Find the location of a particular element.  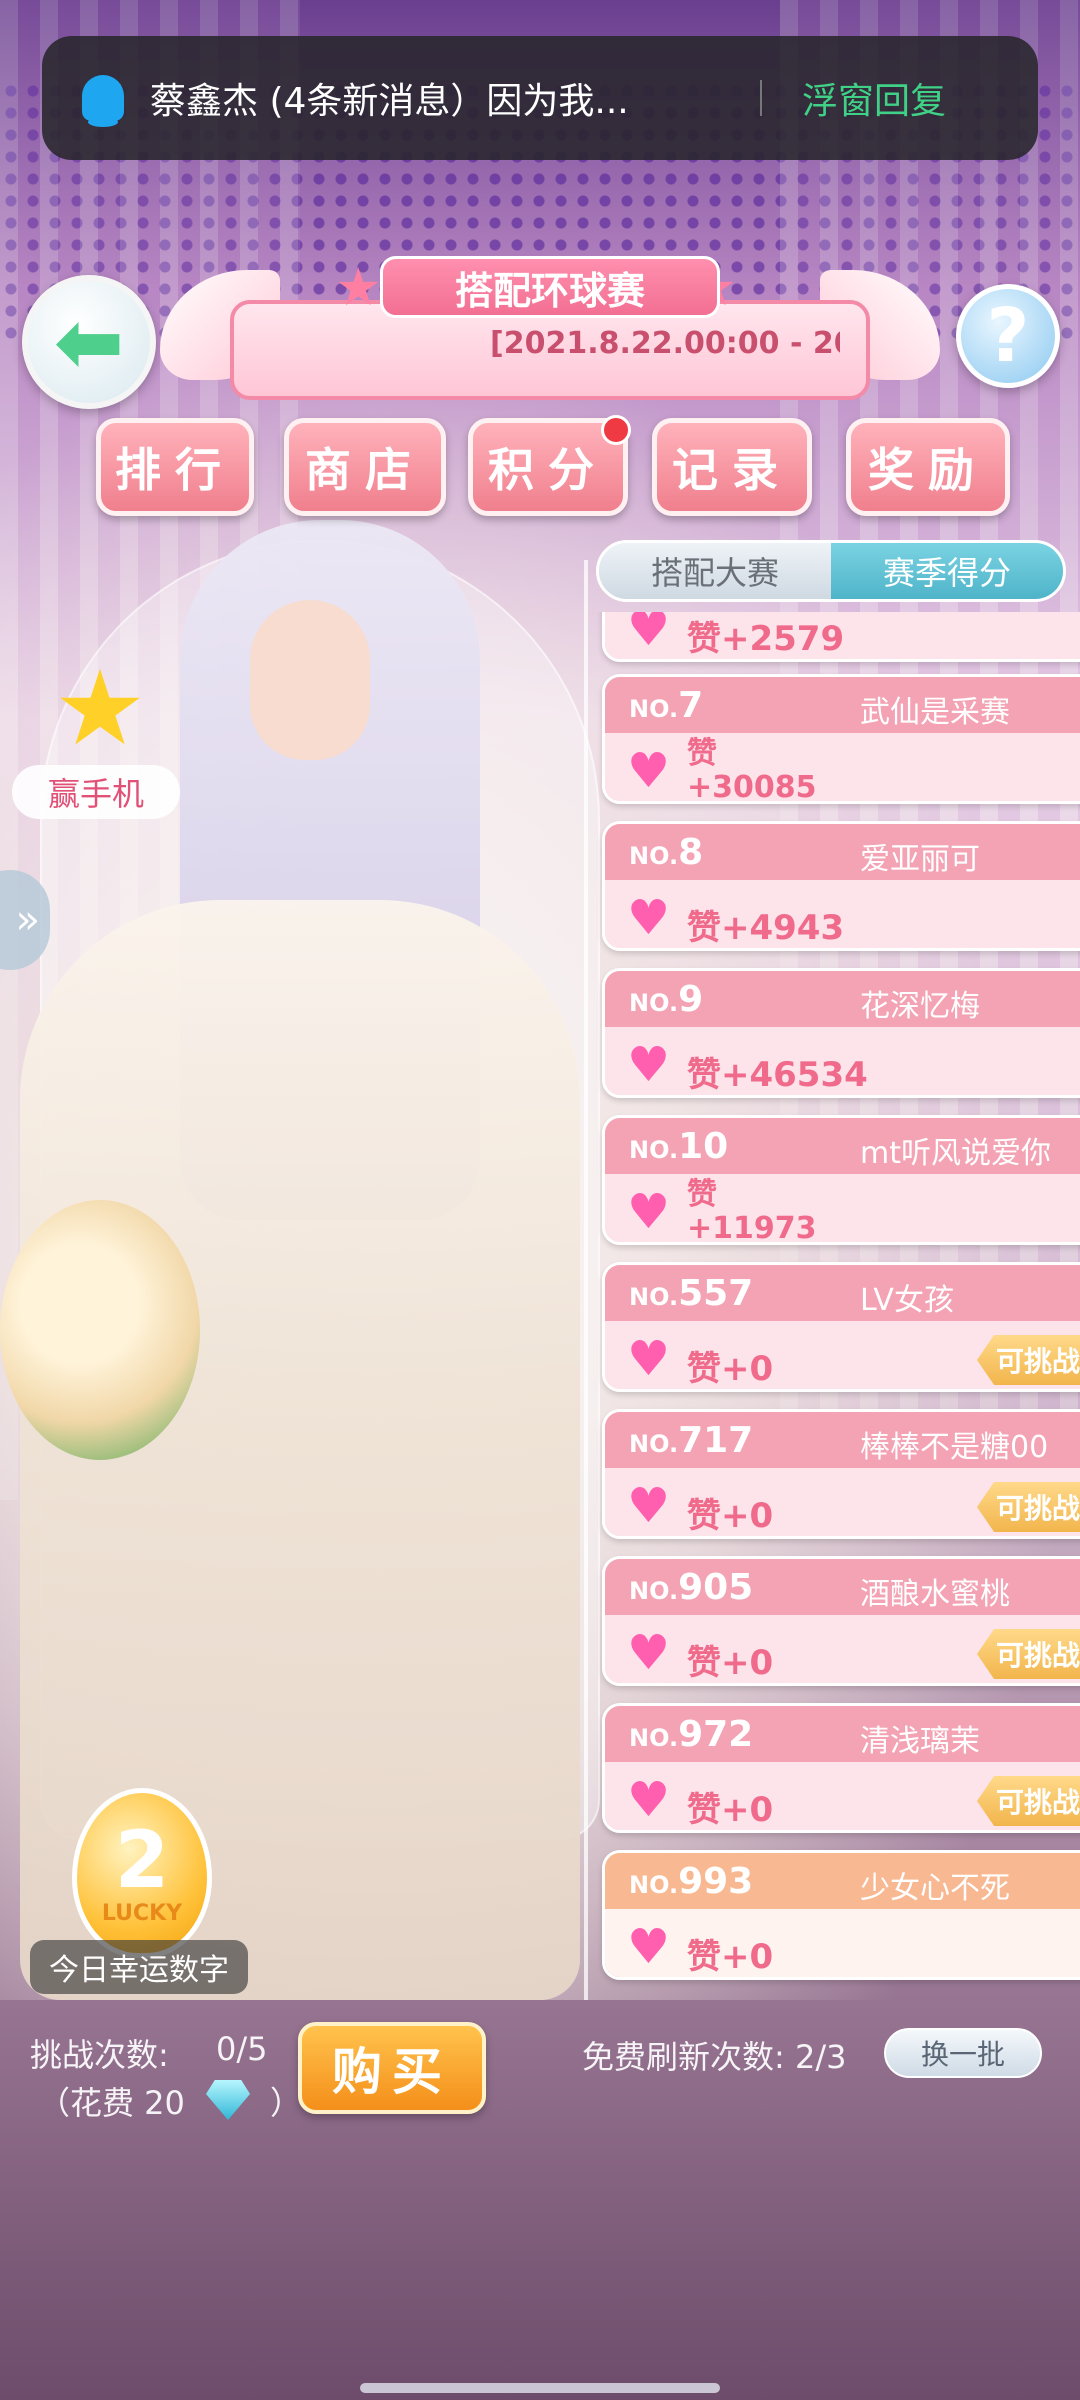

player-name: LV女孩 is located at coordinates (907, 1300).